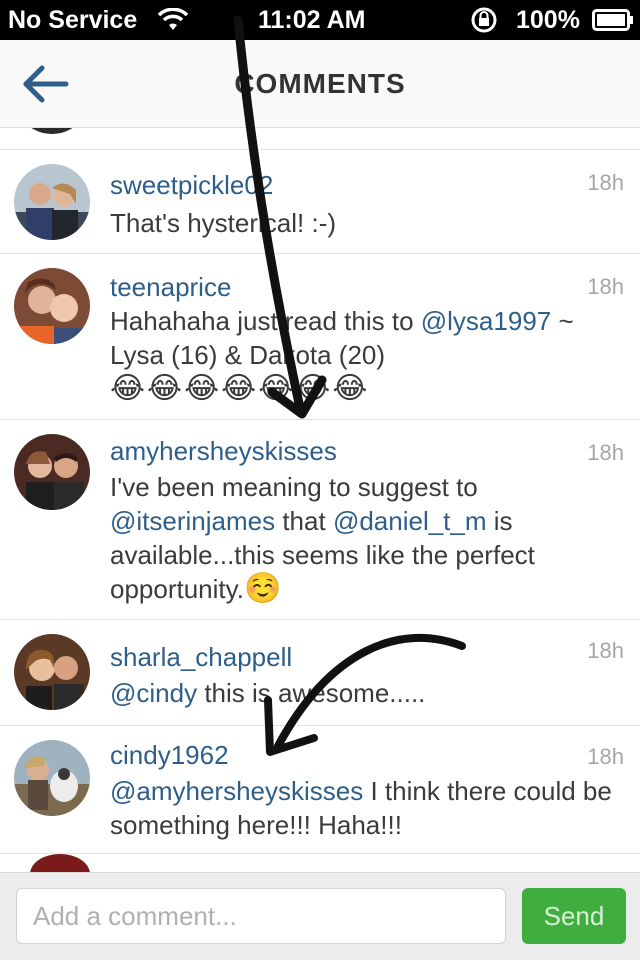  I want to click on mention-link: @daniel_t_m, so click(410, 521).